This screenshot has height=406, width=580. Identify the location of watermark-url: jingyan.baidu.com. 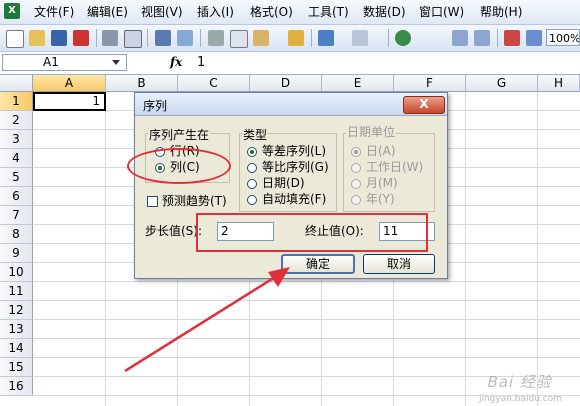
(520, 399).